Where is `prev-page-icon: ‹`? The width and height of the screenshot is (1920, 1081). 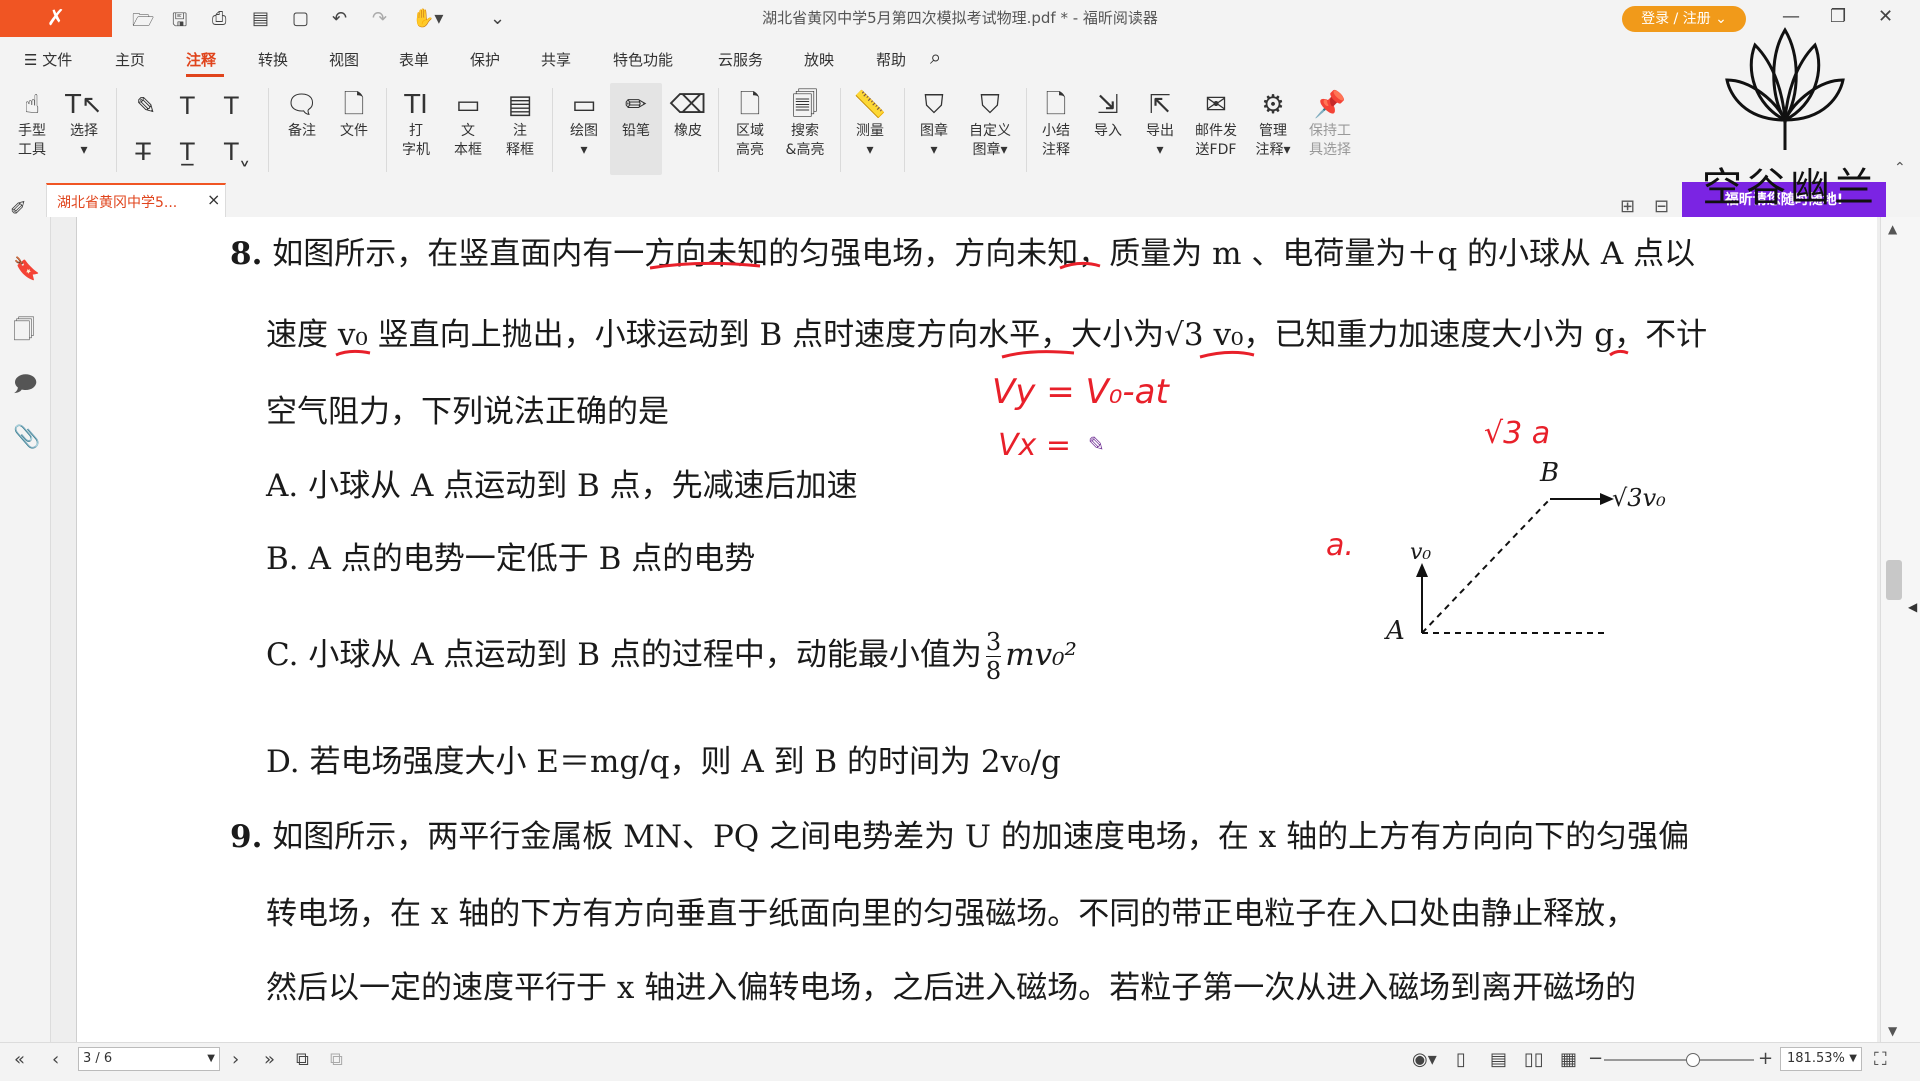 prev-page-icon: ‹ is located at coordinates (55, 1059).